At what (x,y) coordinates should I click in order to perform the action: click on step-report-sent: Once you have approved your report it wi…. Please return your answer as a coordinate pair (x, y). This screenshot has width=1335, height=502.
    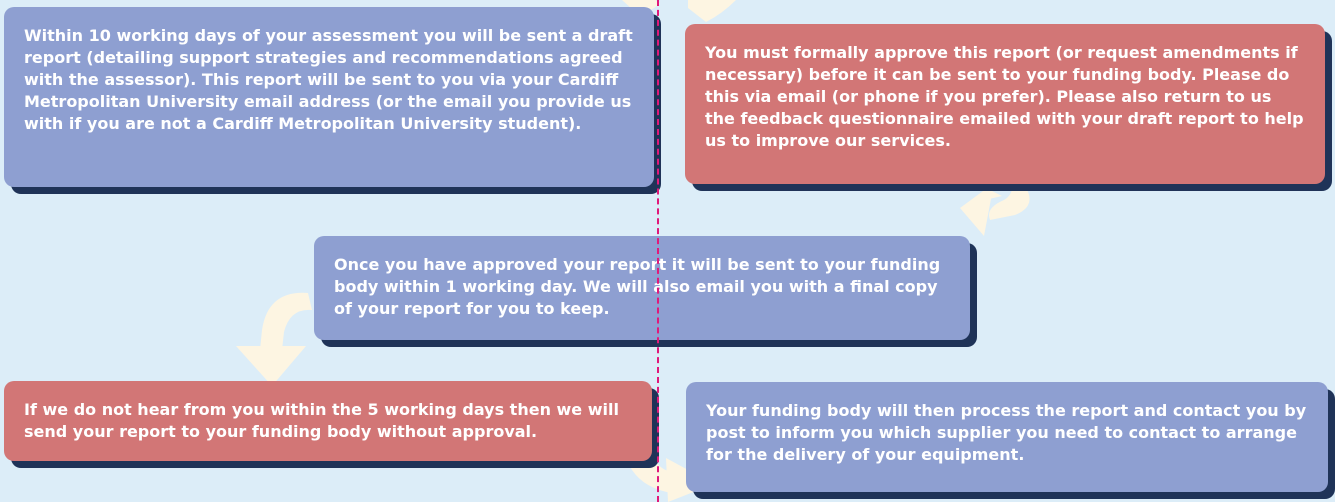
    Looking at the image, I should click on (642, 288).